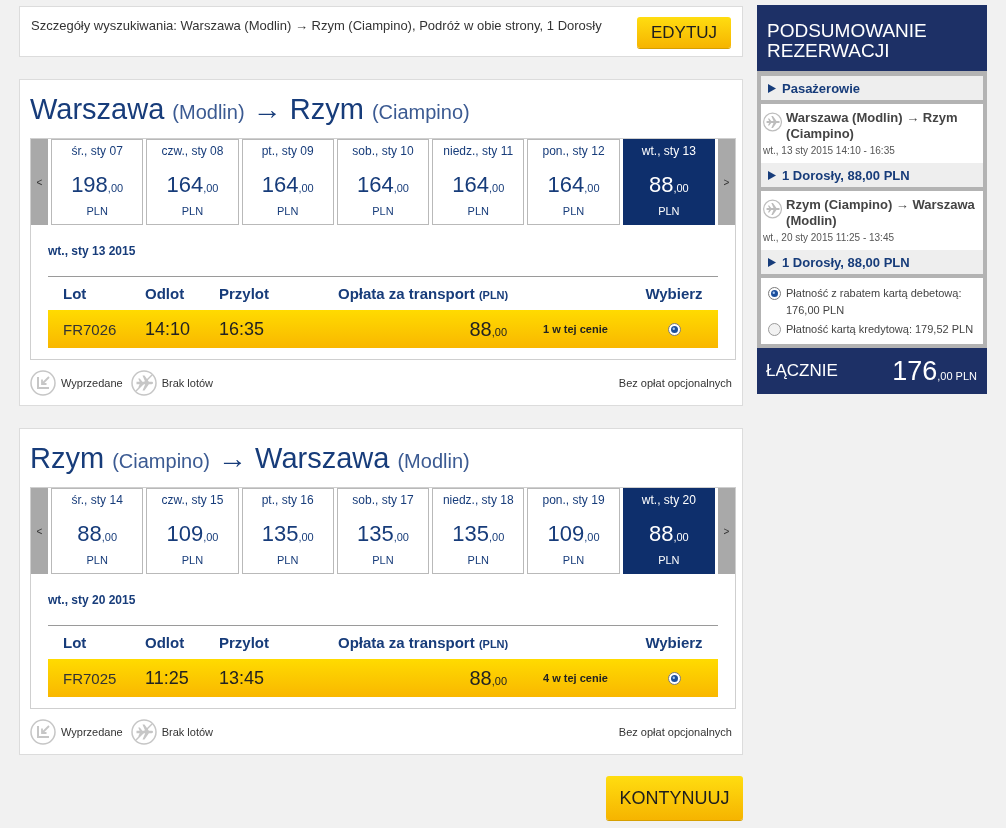  I want to click on table-cell-text: 4 w tej cenie, so click(576, 678).